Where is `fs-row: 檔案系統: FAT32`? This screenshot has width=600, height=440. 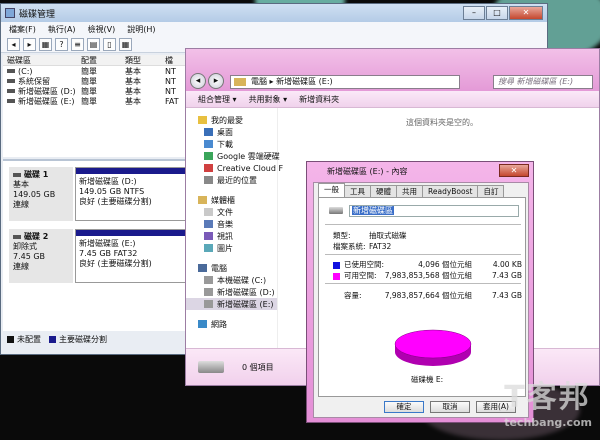
fs-row: 檔案系統: FAT32 is located at coordinates (362, 246).